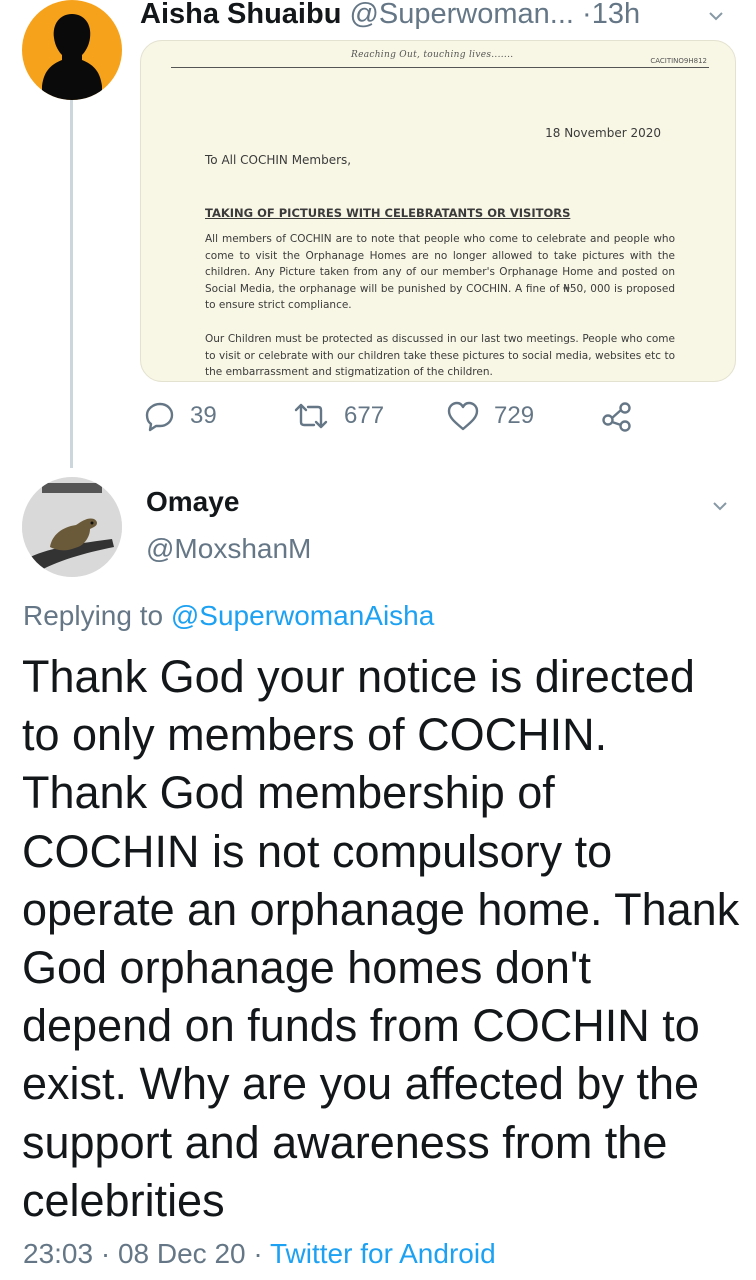  I want to click on replying-to-line: Replying to @SuperwomanAisha, so click(228, 616).